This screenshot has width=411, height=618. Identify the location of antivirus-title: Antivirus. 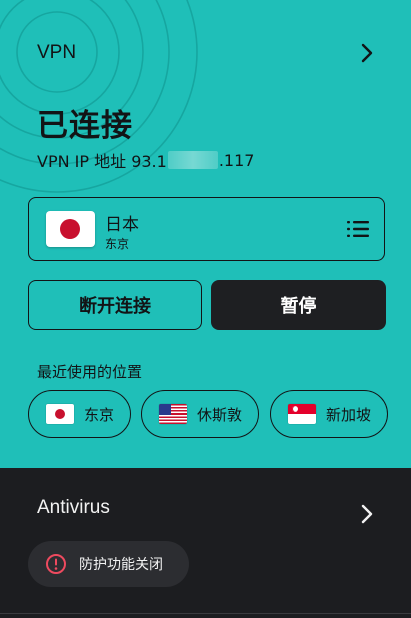
(73, 507).